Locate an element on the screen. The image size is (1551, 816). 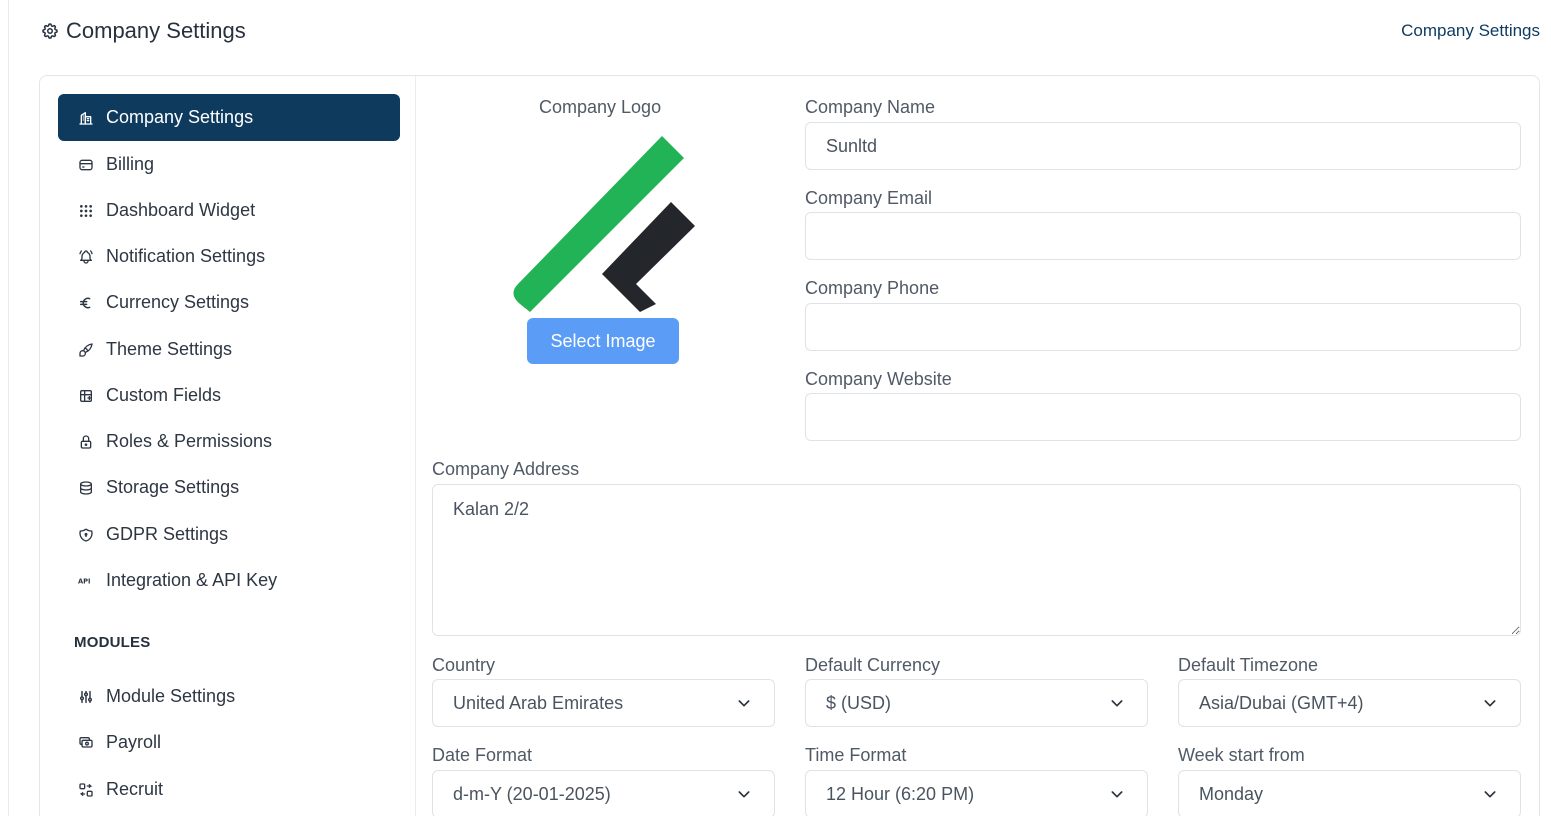
sidebar-item-currency-settings: Currency Settings is located at coordinates (229, 302).